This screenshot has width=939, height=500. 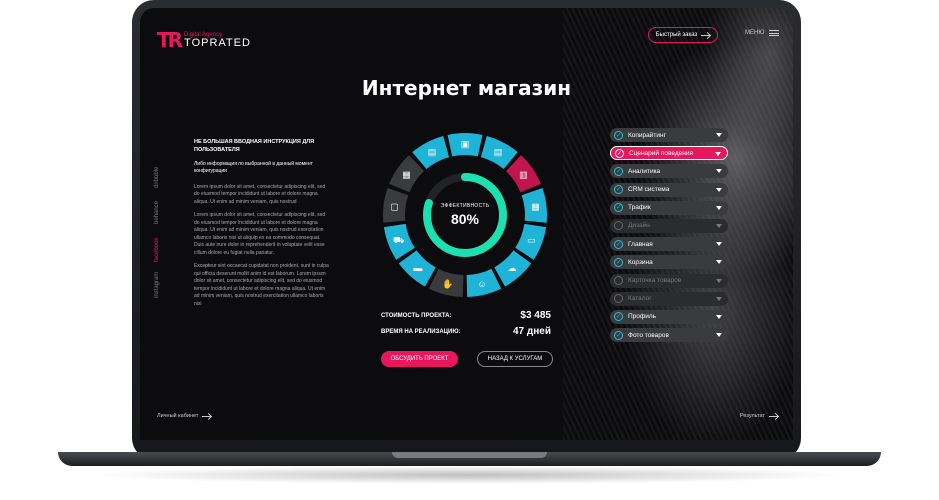 What do you see at coordinates (639, 208) in the screenshot?
I see `service-label: Трафик` at bounding box center [639, 208].